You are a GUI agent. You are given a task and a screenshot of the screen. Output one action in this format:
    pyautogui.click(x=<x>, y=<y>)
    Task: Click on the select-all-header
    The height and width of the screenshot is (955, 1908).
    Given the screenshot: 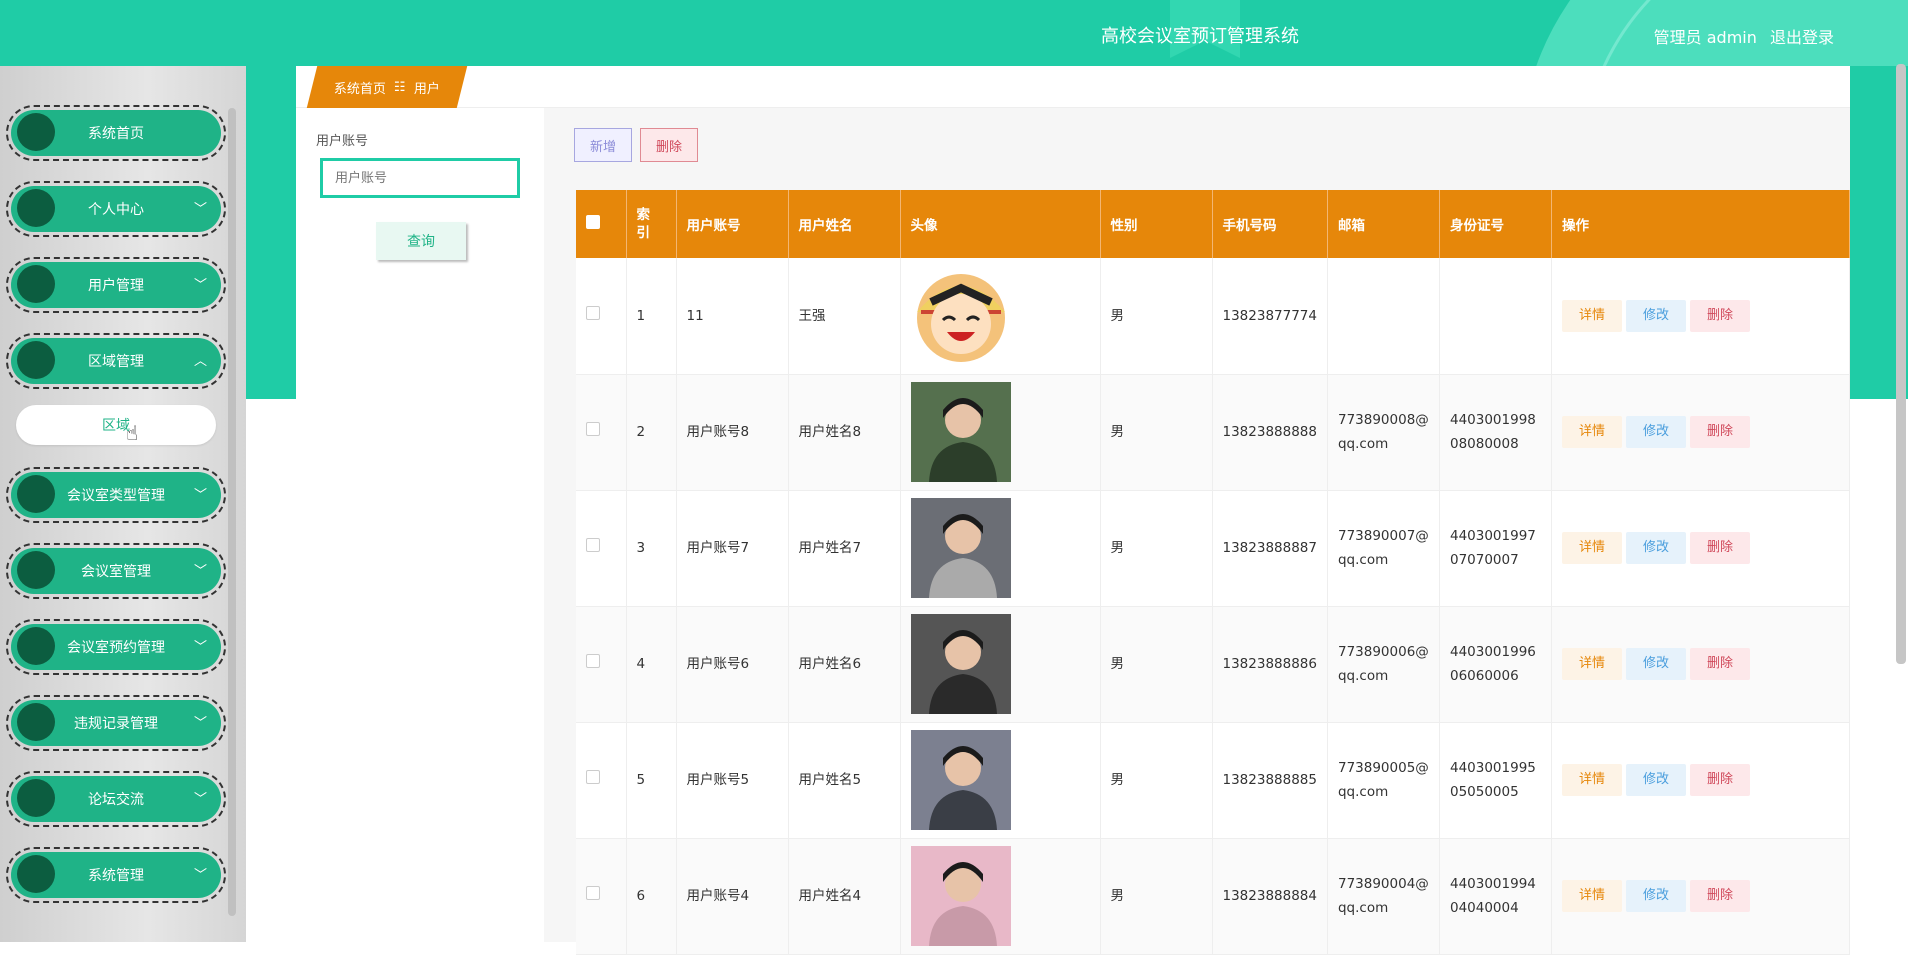 What is the action you would take?
    pyautogui.click(x=601, y=224)
    